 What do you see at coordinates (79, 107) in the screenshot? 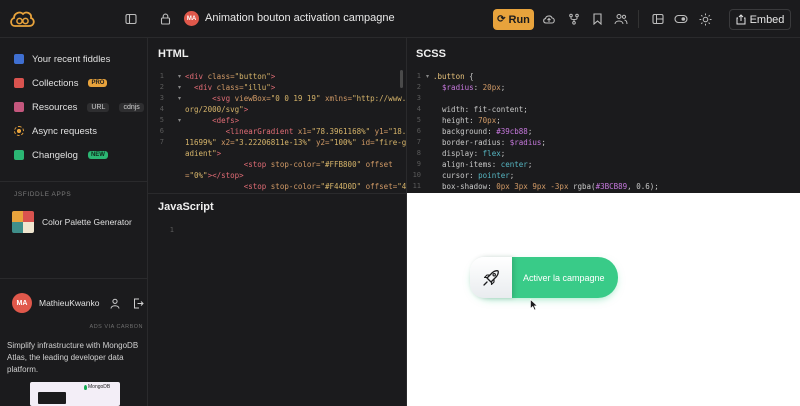
I see `sidebar-item-resources: Resources URL cdnjs` at bounding box center [79, 107].